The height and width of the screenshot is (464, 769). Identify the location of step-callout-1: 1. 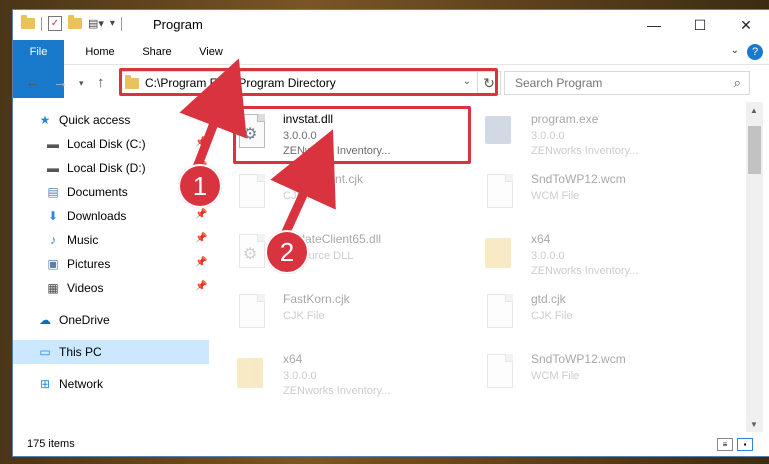
(200, 186).